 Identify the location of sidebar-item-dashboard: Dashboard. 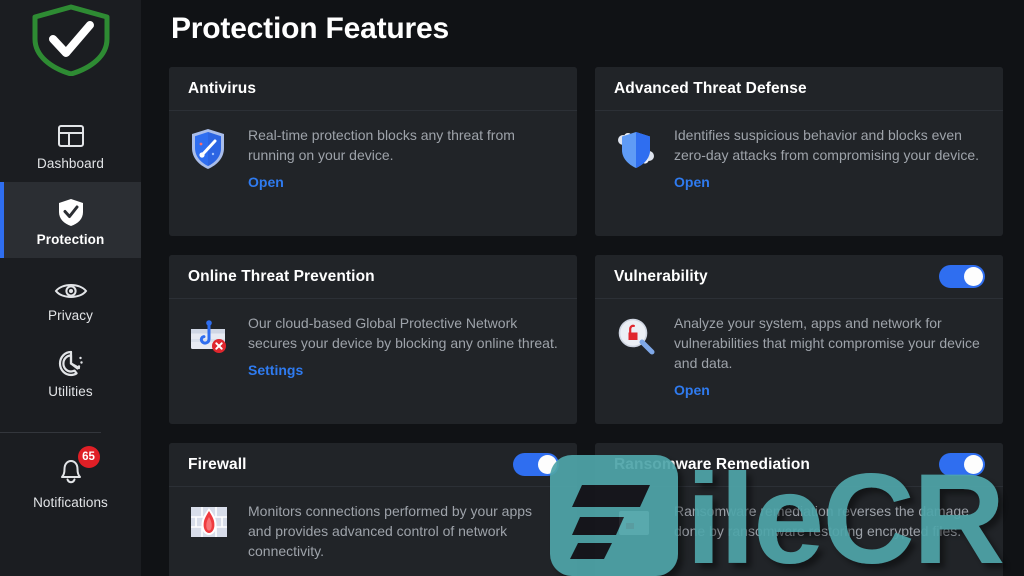
(70, 144).